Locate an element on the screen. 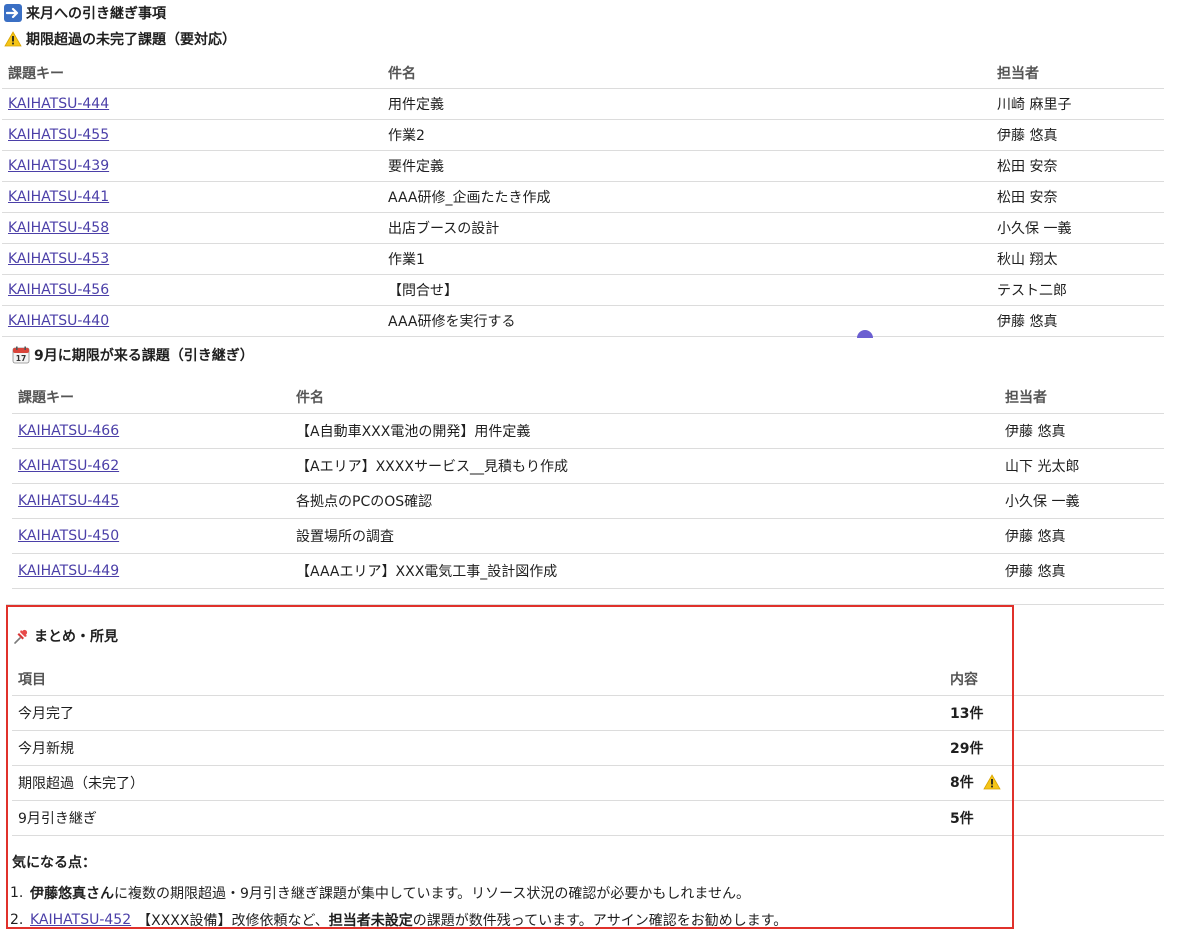 This screenshot has width=1200, height=936. summary-value-cell: 5件 is located at coordinates (1054, 818).